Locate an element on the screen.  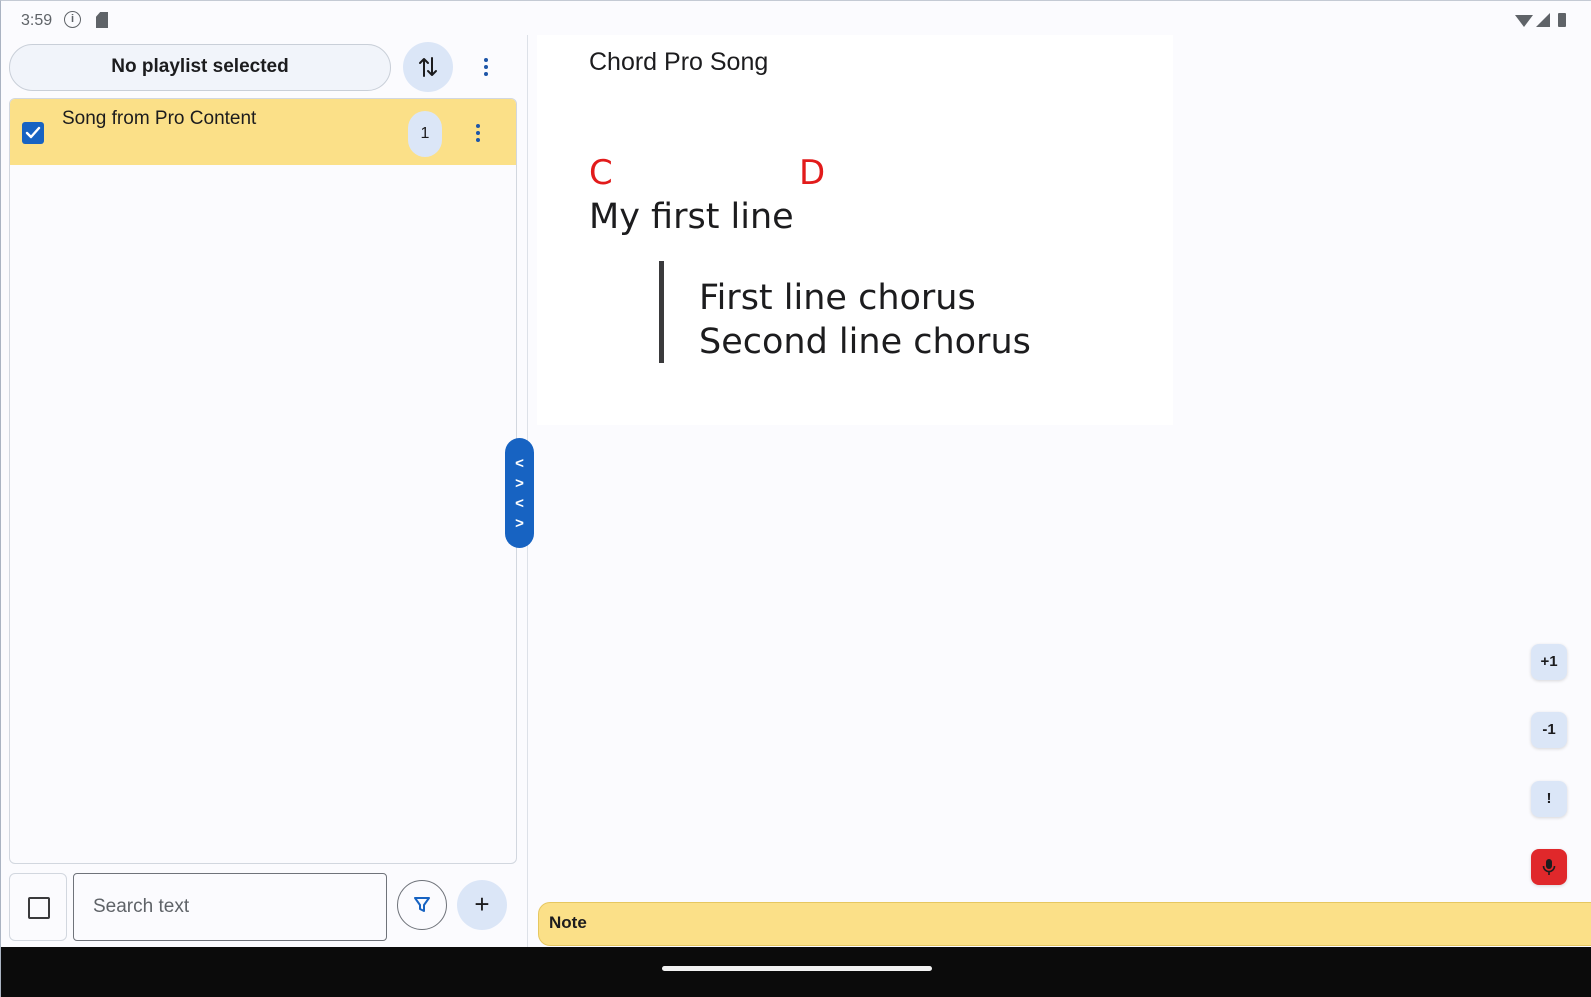
check-icon is located at coordinates (33, 132).